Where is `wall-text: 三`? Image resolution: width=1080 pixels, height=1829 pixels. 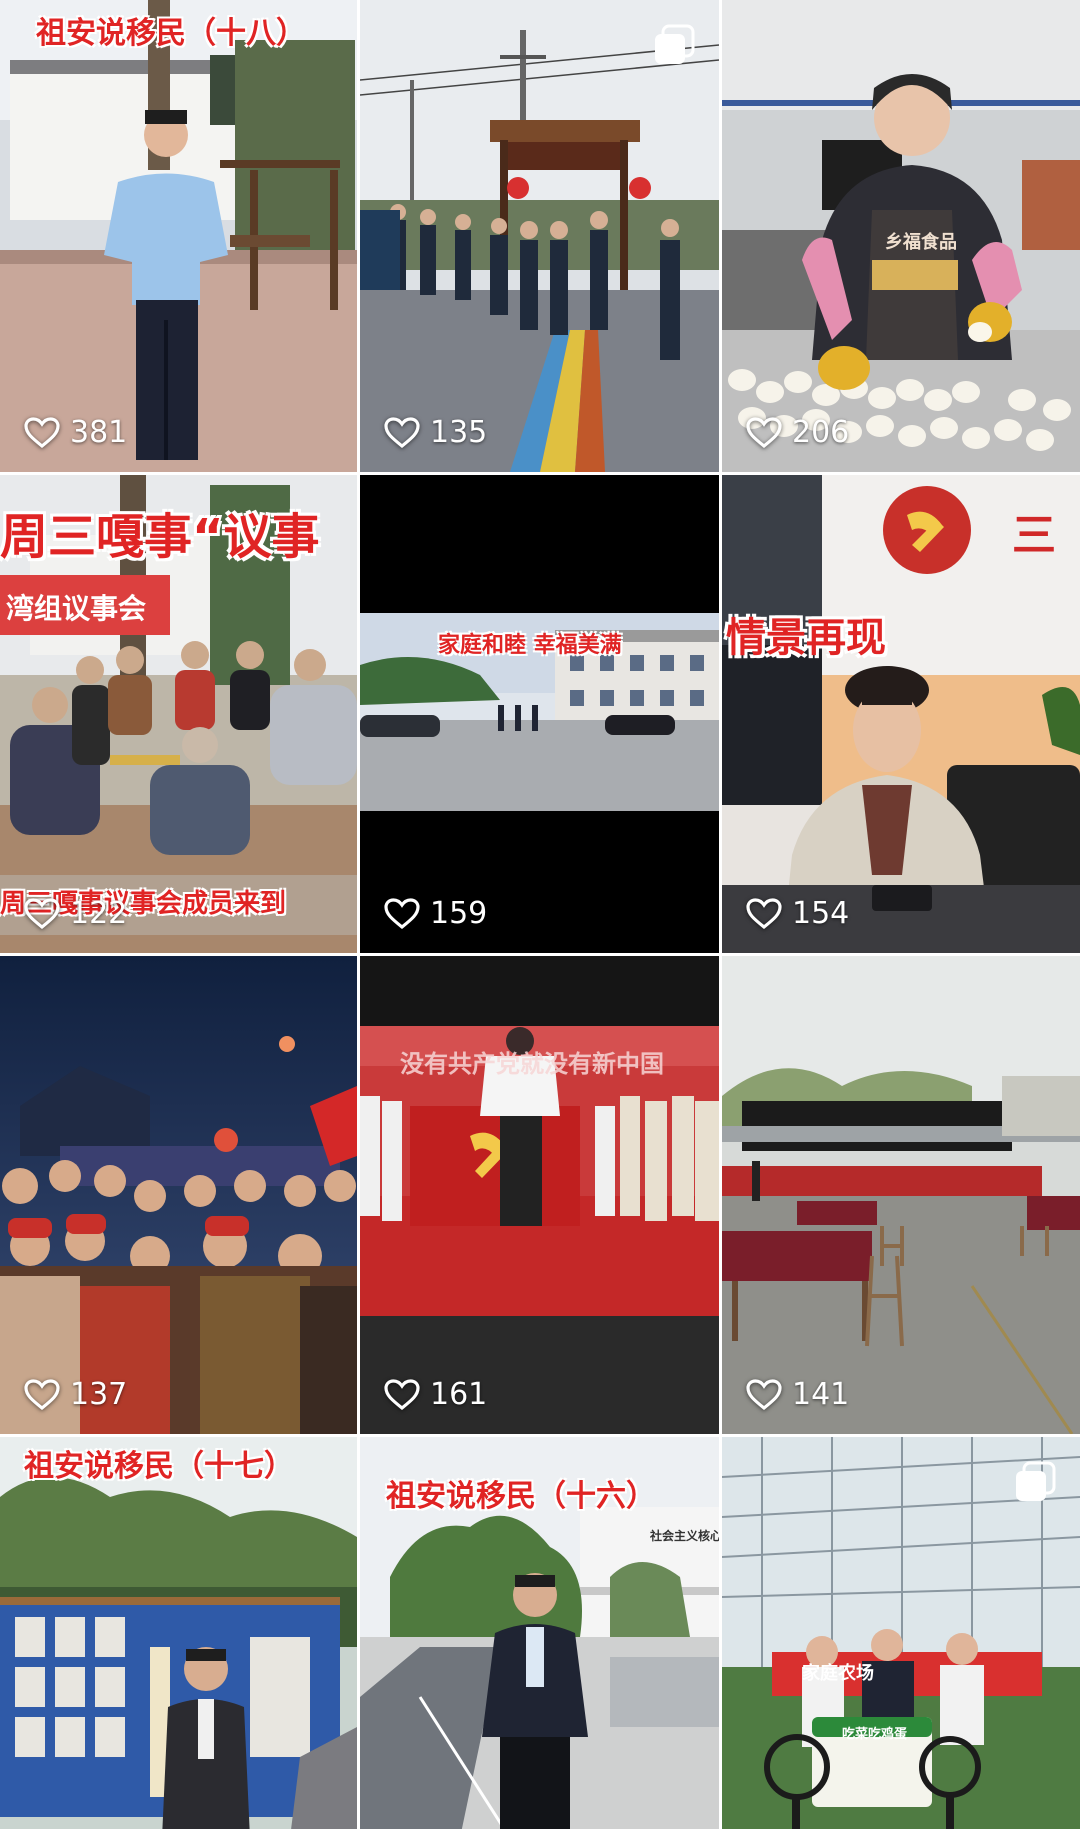
wall-text: 三 is located at coordinates (1034, 535).